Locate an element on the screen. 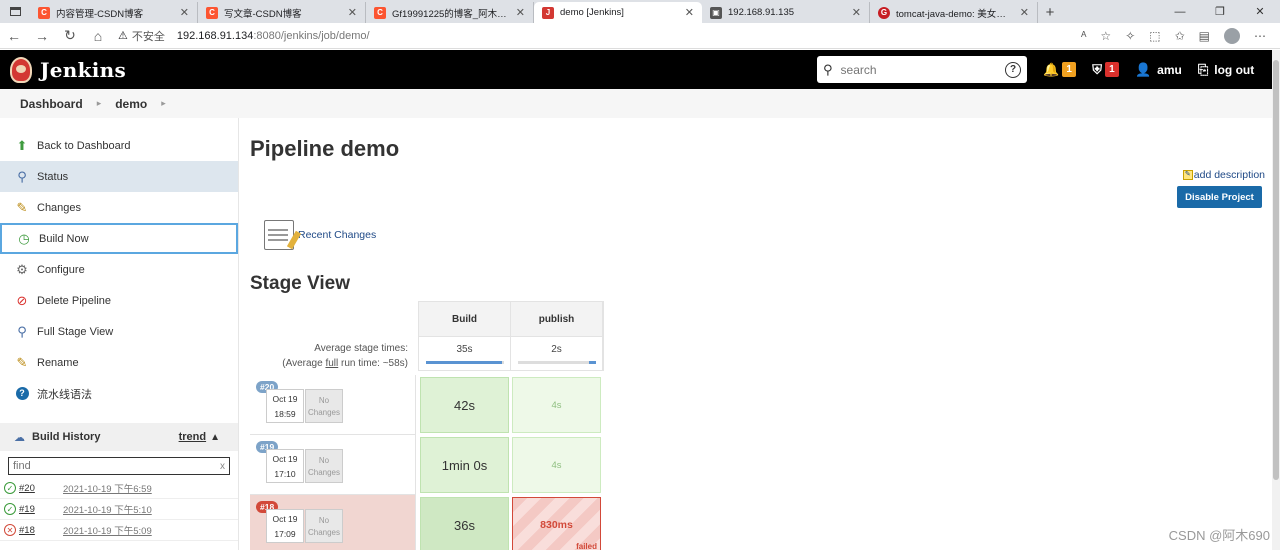  add-description-link: ✎ add description is located at coordinates (1223, 175).